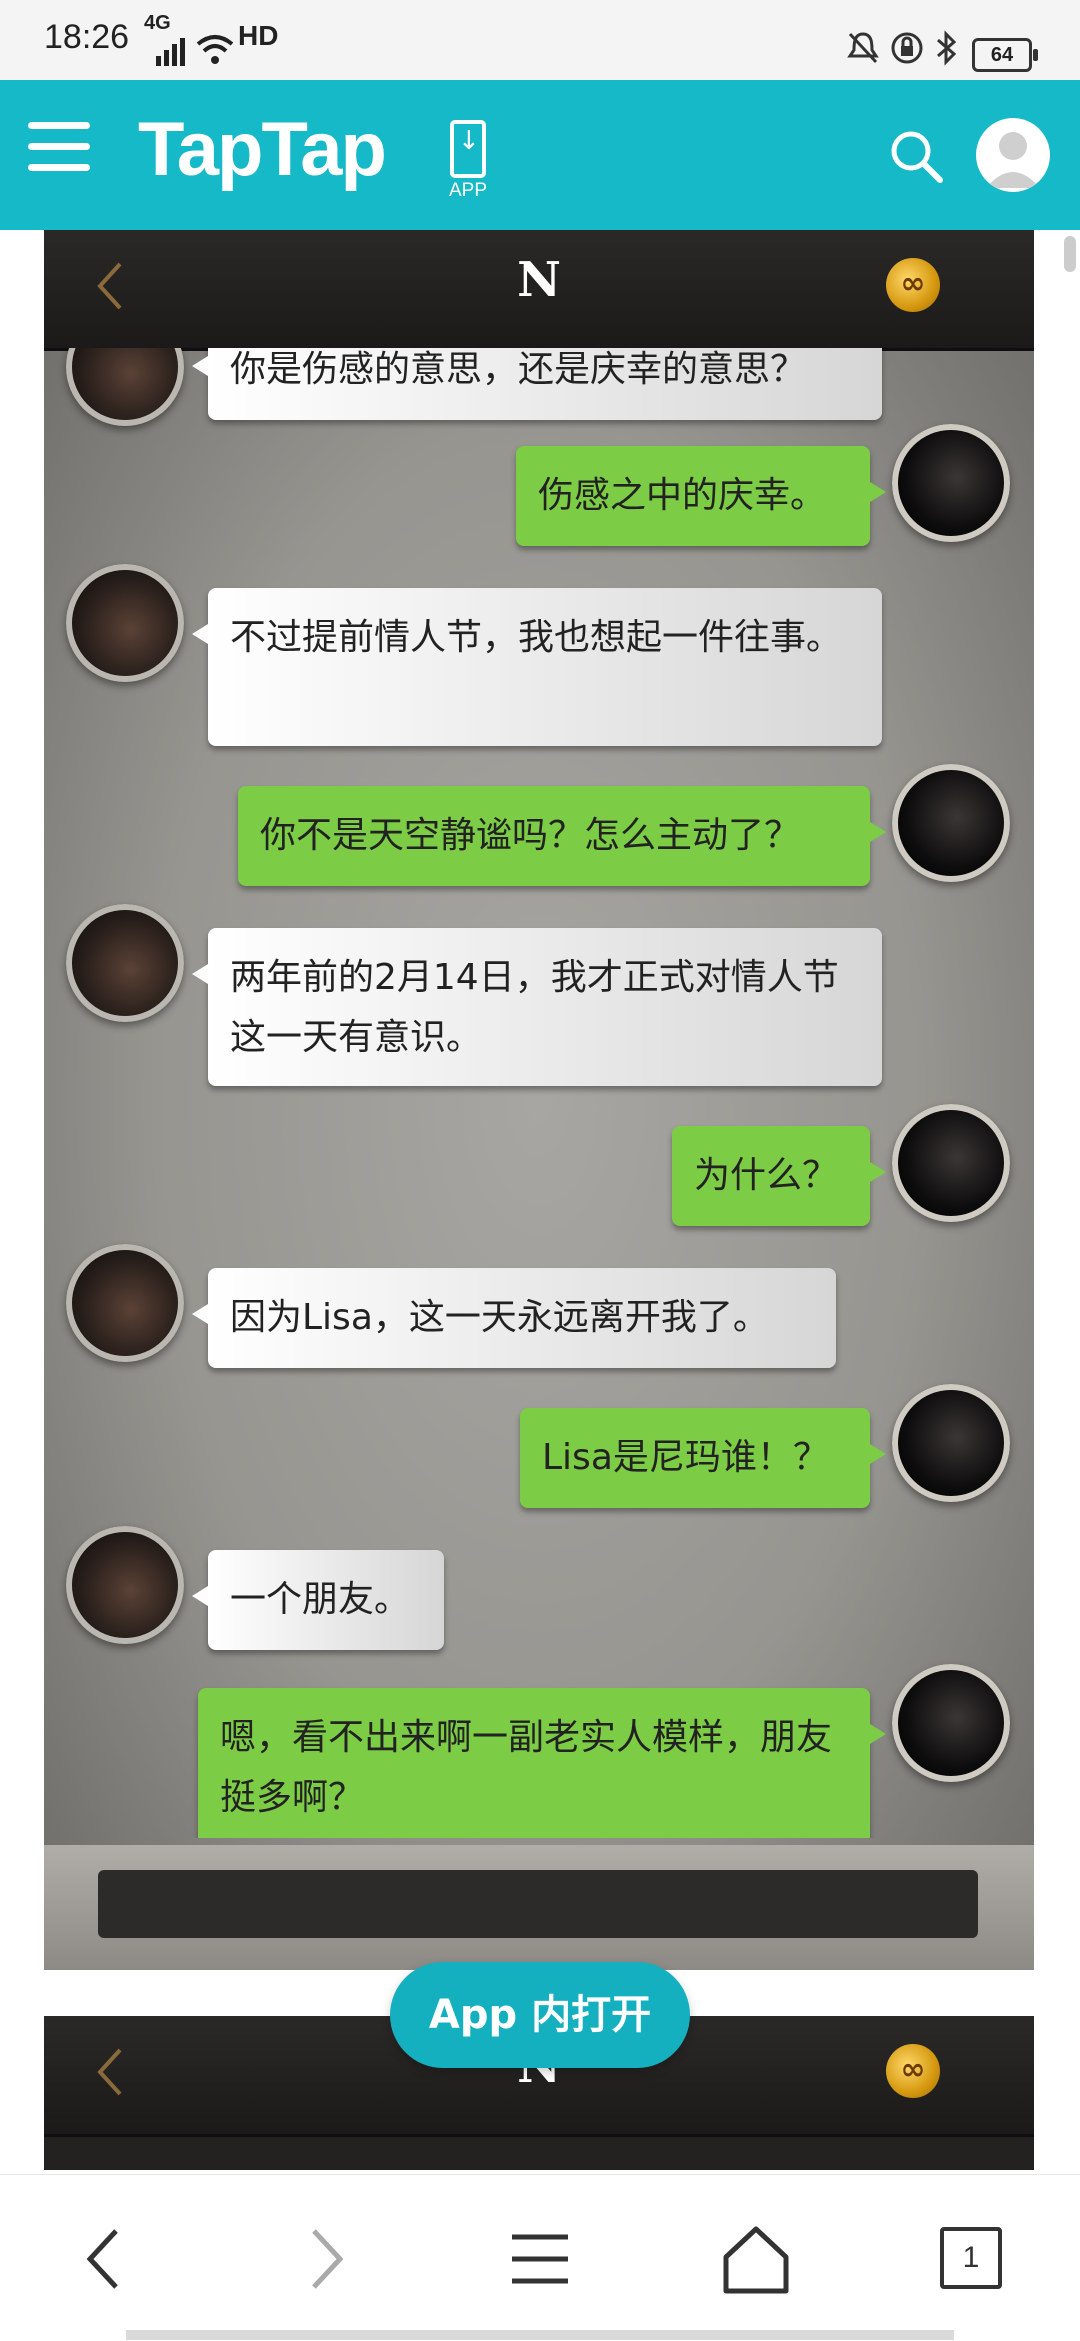  Describe the element at coordinates (907, 48) in the screenshot. I see `lock-rotation-icon` at that location.